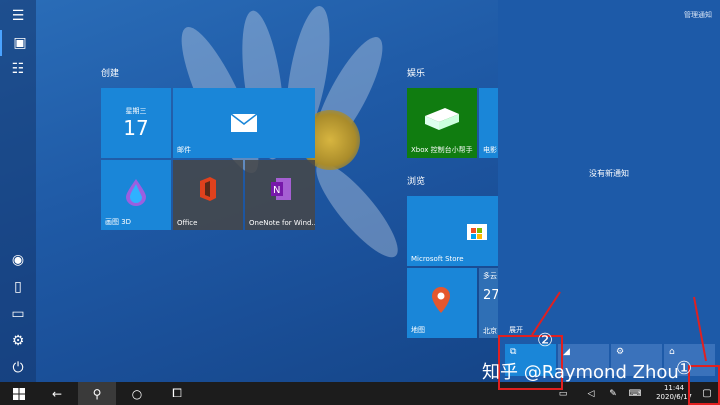  I want to click on svg-text: N, so click(276, 190).